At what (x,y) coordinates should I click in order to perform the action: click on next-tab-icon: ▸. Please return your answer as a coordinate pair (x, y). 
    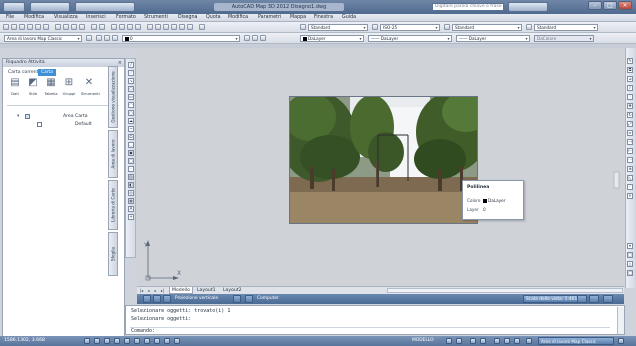
    Looking at the image, I should click on (155, 290).